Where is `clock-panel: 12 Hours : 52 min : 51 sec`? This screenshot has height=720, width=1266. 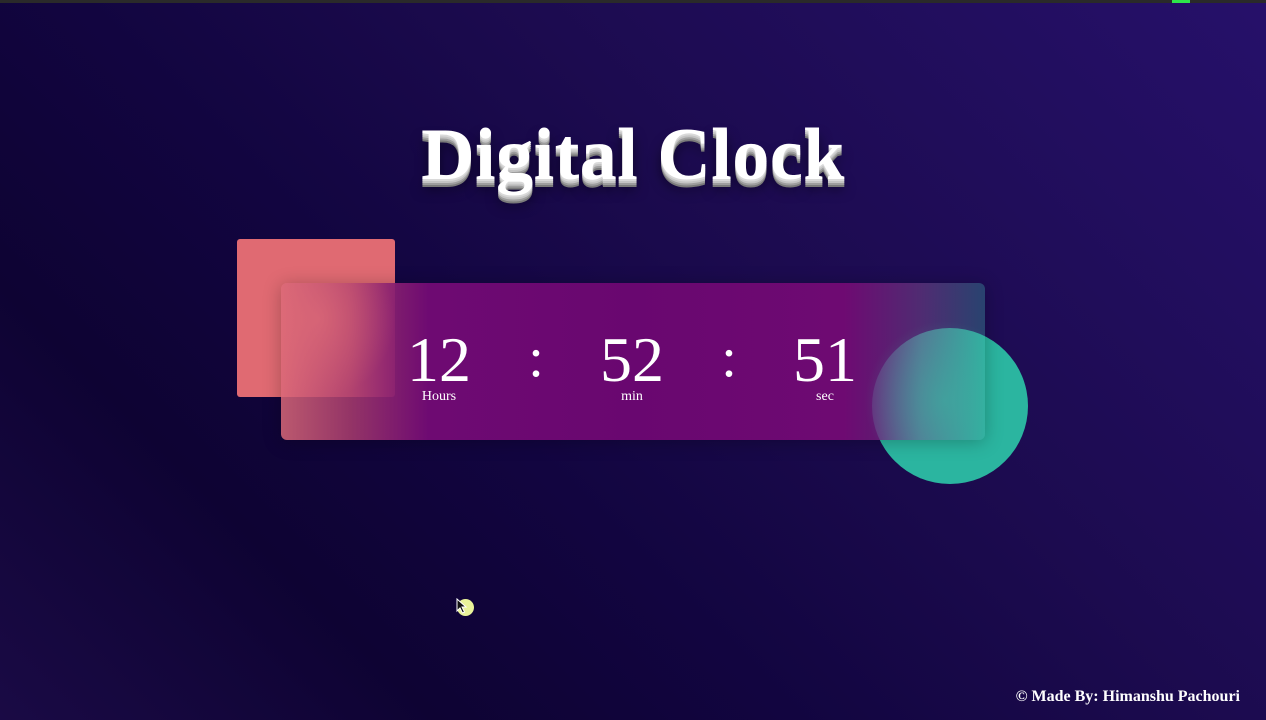
clock-panel: 12 Hours : 52 min : 51 sec is located at coordinates (633, 361).